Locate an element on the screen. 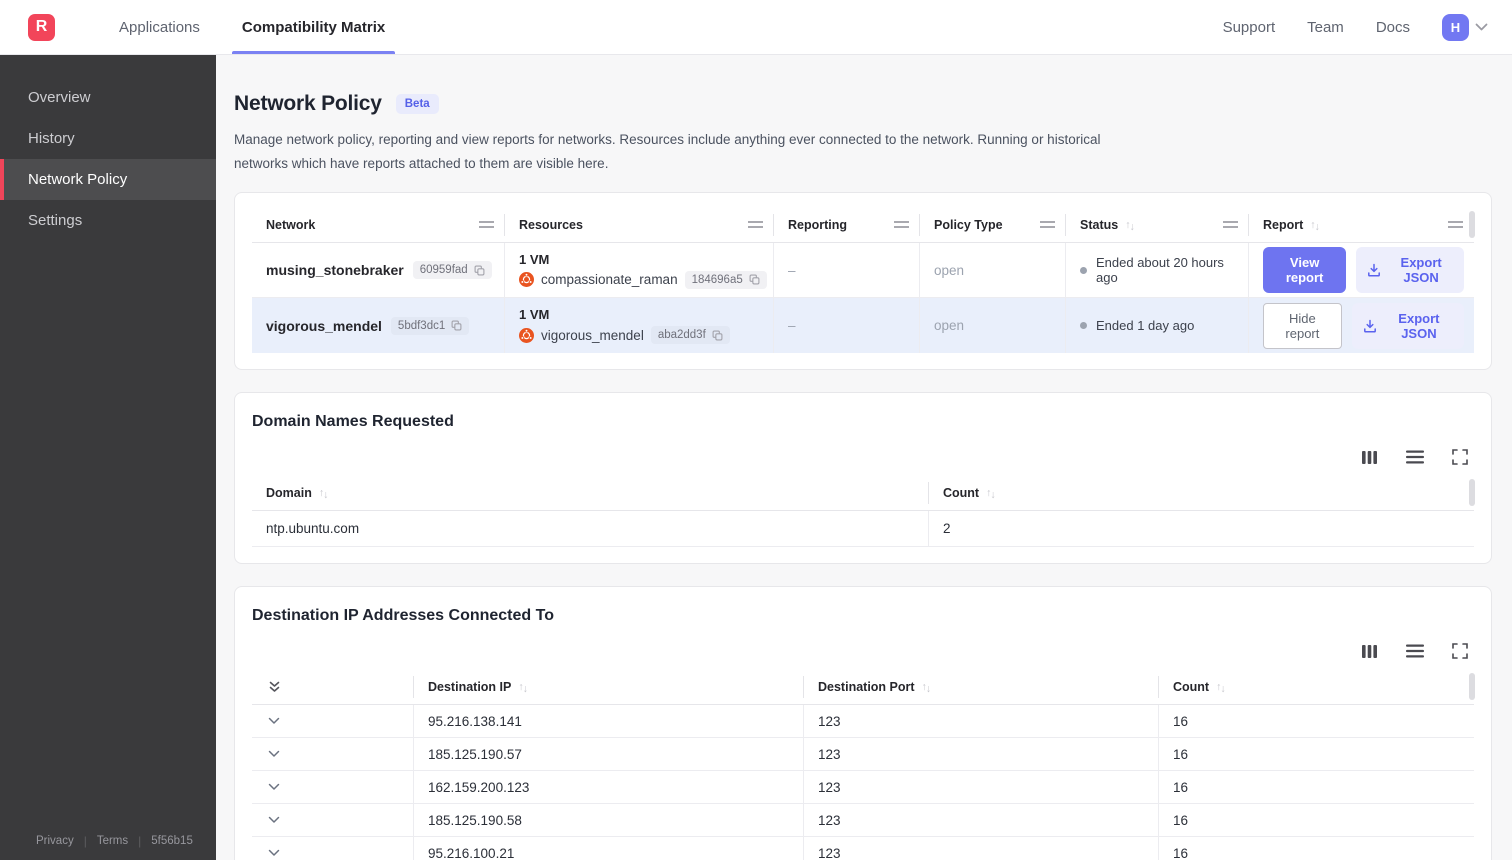 This screenshot has width=1512, height=860. sidebar-item-network-policy: Network Policy is located at coordinates (108, 179).